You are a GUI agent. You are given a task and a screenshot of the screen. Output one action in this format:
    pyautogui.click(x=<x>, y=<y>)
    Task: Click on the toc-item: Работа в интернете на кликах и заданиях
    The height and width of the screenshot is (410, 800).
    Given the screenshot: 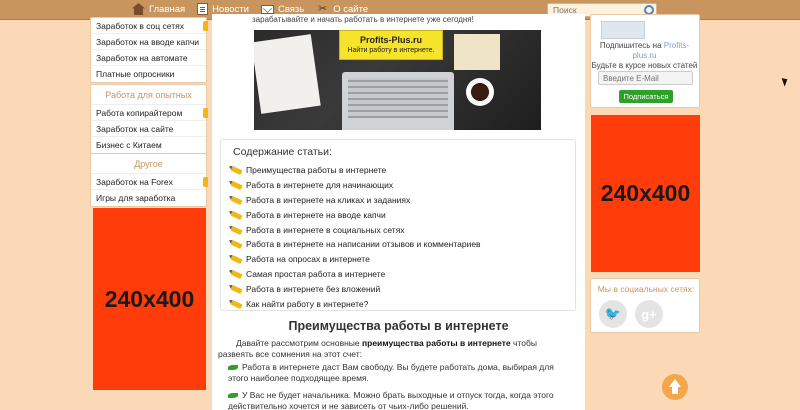 What is the action you would take?
    pyautogui.click(x=355, y=200)
    